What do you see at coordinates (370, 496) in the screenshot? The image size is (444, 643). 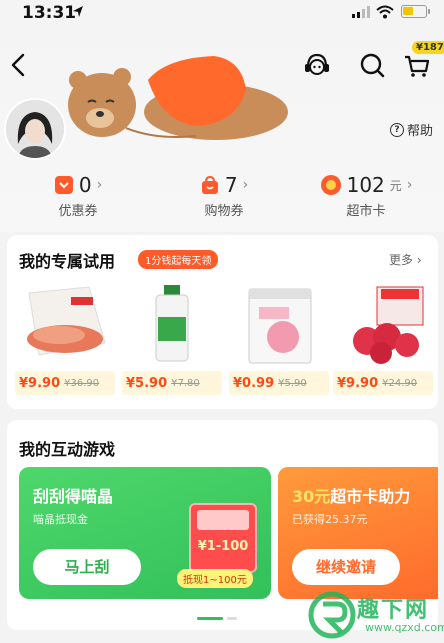 I see `assist-title-rest: 超市卡助力` at bounding box center [370, 496].